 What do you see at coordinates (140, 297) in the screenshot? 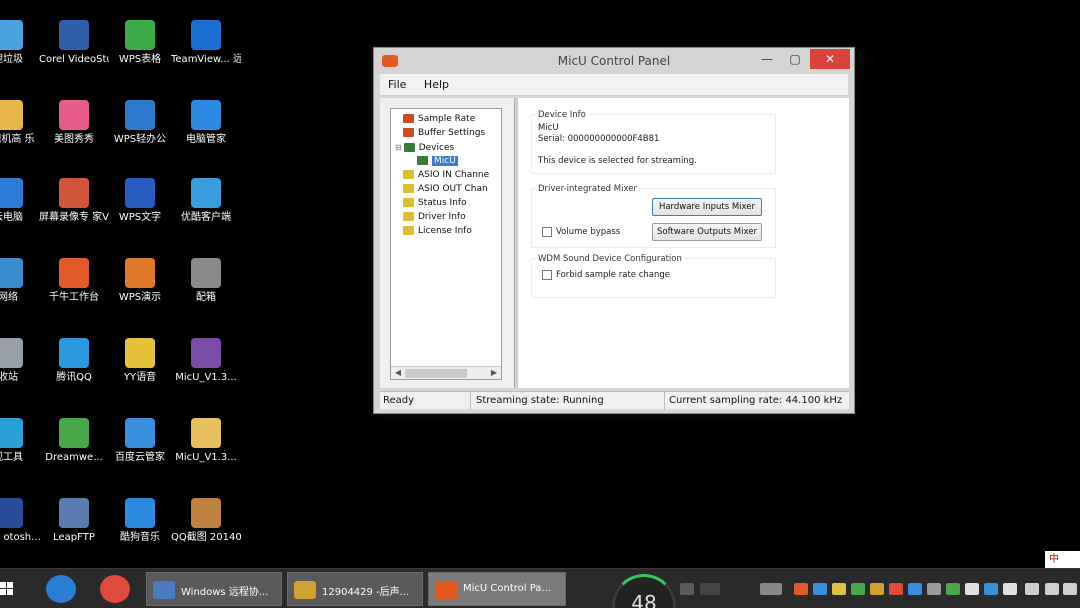
I see `desktop-icon-label: WPS演示` at bounding box center [140, 297].